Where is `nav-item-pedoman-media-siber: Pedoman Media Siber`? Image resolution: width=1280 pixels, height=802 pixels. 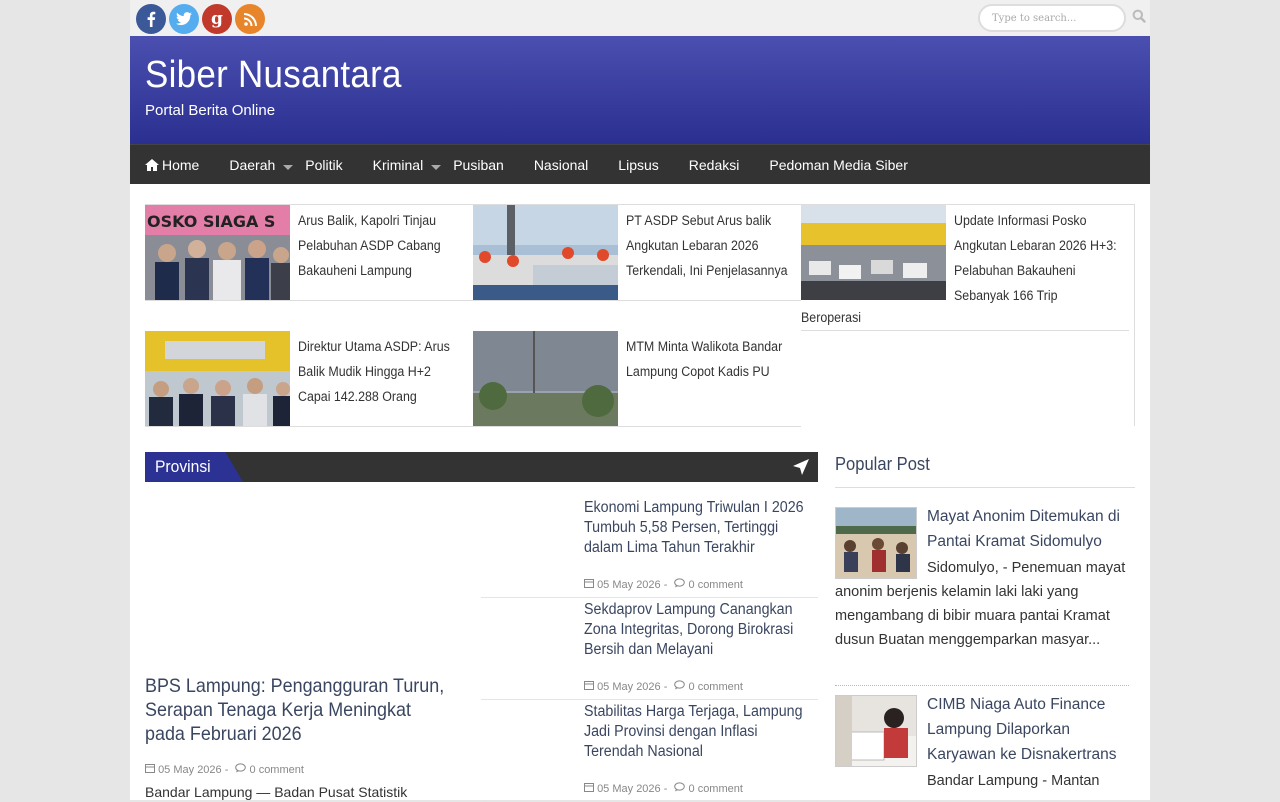 nav-item-pedoman-media-siber: Pedoman Media Siber is located at coordinates (838, 165).